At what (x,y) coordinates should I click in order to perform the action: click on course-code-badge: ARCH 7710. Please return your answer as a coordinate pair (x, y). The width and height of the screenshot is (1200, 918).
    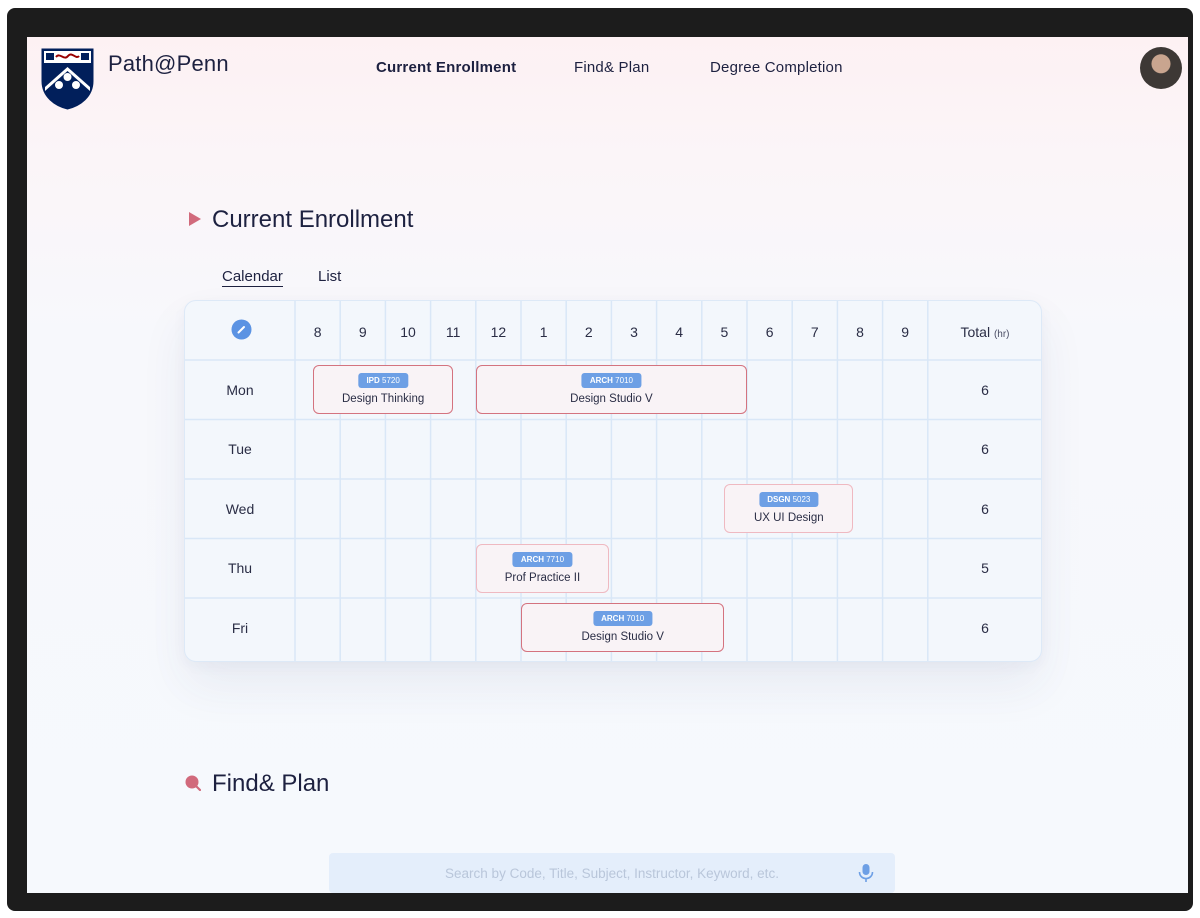
    Looking at the image, I should click on (542, 559).